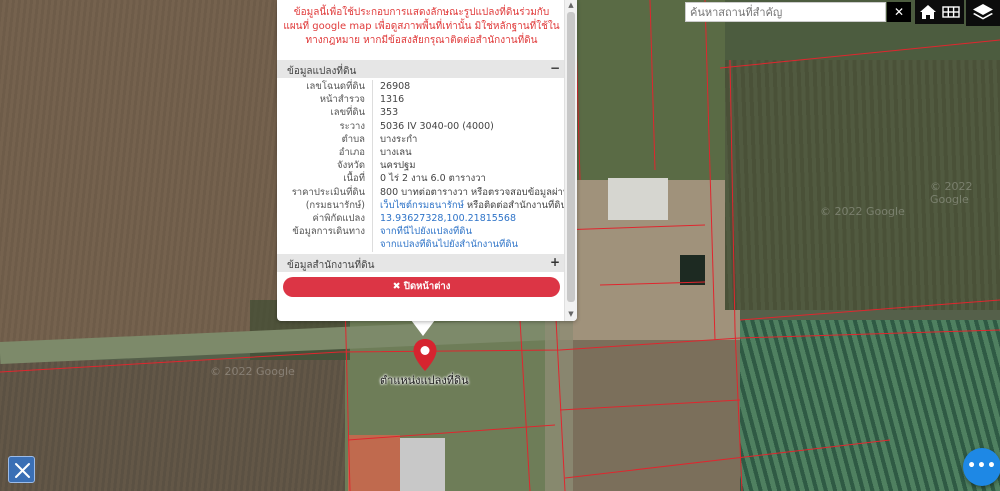  I want to click on more-options-button: •••, so click(981, 467).